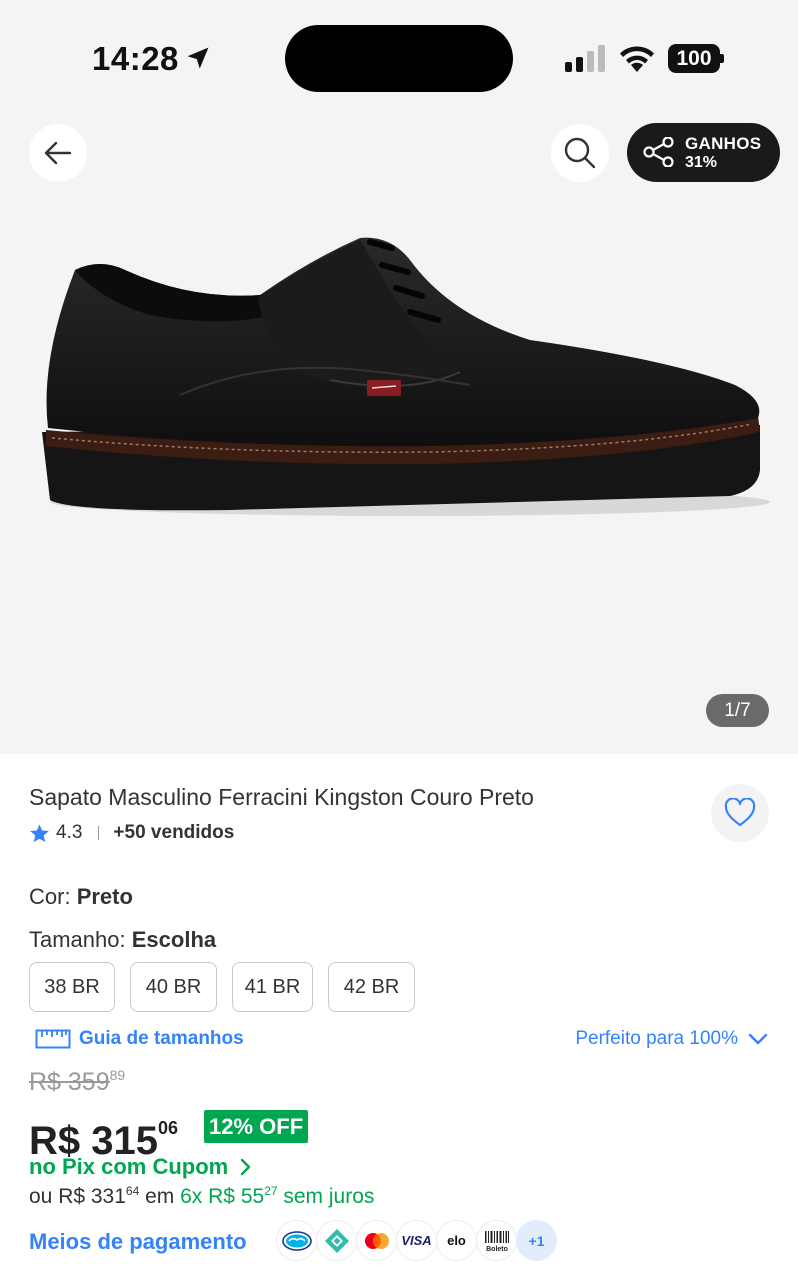 The image size is (798, 1280). What do you see at coordinates (371, 987) in the screenshot?
I see `size-option-42: 42 BR` at bounding box center [371, 987].